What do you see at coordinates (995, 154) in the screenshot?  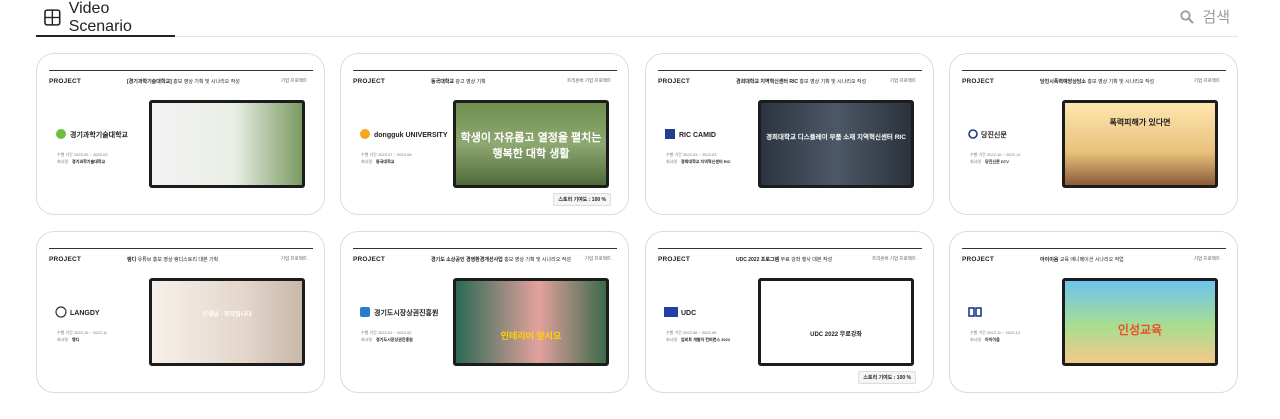 I see `project-period: 수행 기간 2022.10 ~ 2022.12` at bounding box center [995, 154].